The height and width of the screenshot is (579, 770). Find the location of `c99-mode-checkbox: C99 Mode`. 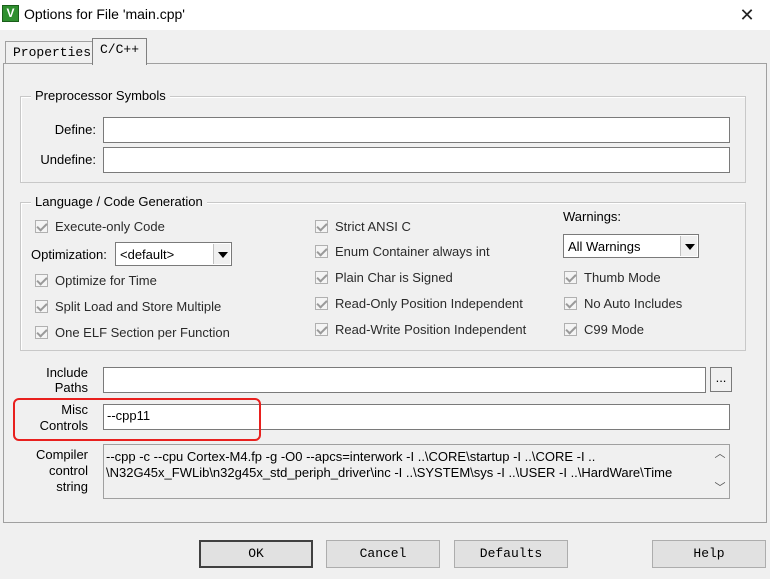

c99-mode-checkbox: C99 Mode is located at coordinates (604, 329).